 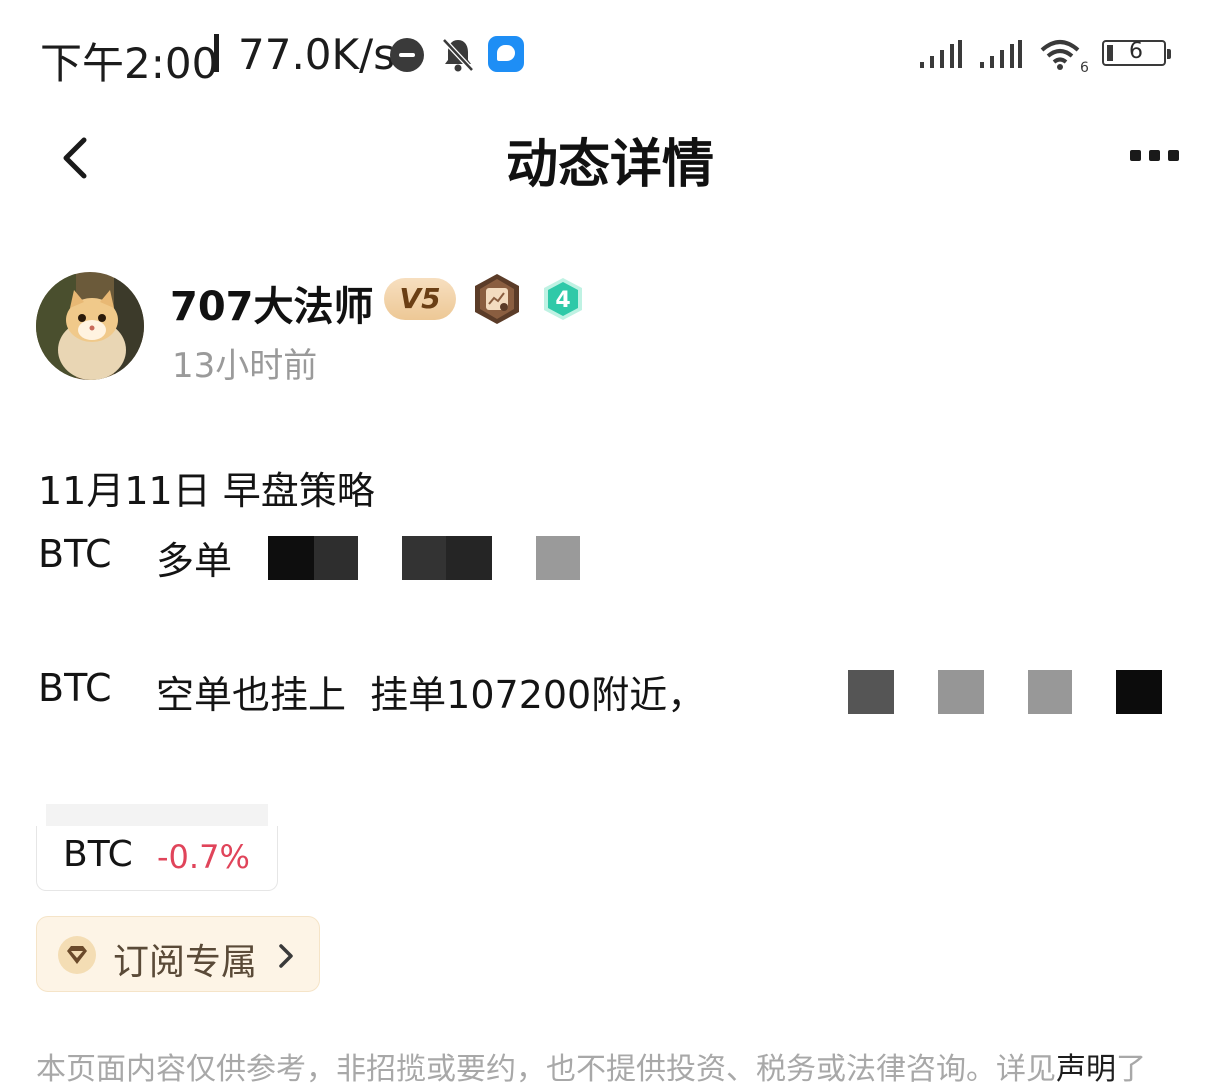 I want to click on status-divider, so click(x=216, y=53).